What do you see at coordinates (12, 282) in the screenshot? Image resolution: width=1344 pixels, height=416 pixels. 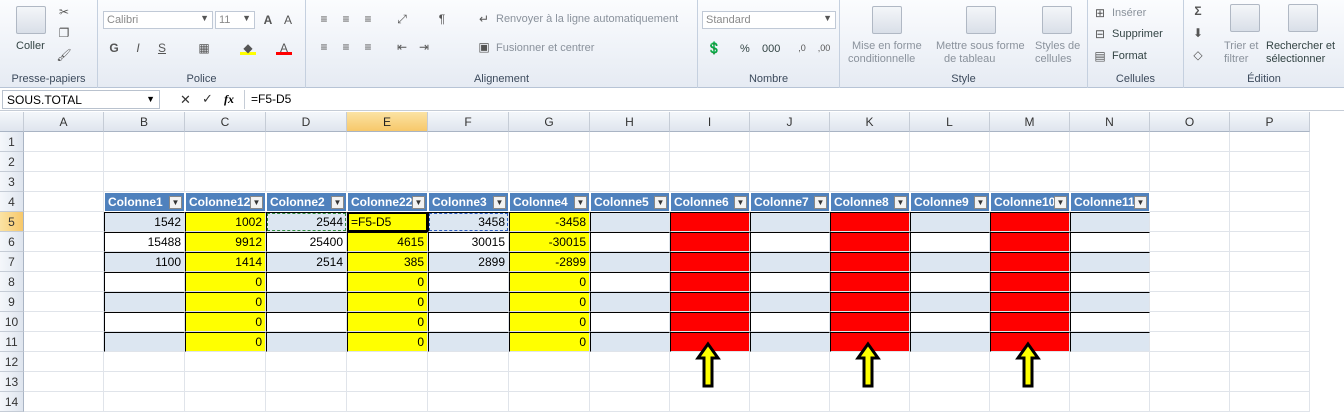 I see `row-header-8: 8` at bounding box center [12, 282].